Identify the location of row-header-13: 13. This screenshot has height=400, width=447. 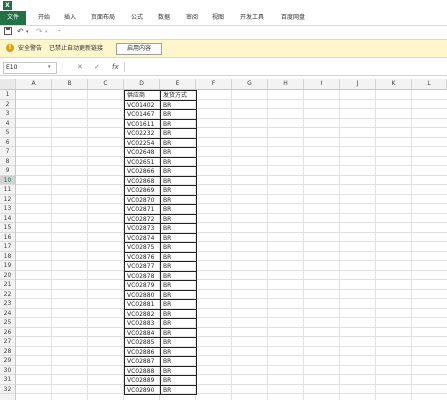
(7, 209).